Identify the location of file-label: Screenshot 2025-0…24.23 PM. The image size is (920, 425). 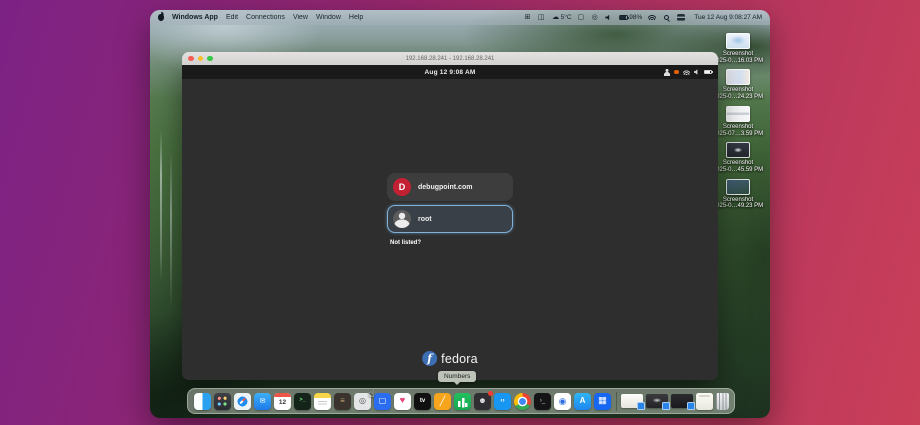
(738, 94).